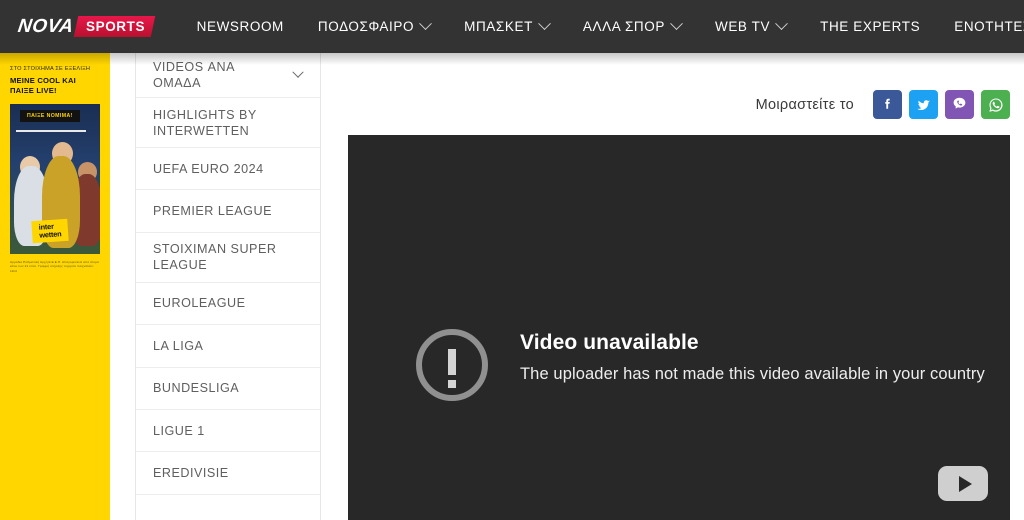 The image size is (1024, 520). Describe the element at coordinates (366, 26) in the screenshot. I see `nav-item-label: ΠΟΔΟΣΦΑΙΡΟ` at that location.